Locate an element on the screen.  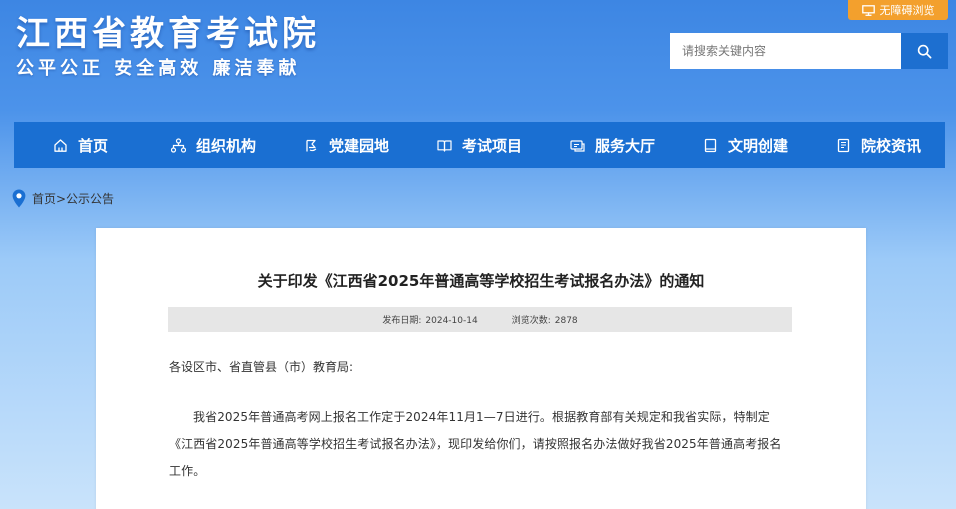
search-icon is located at coordinates (924, 51).